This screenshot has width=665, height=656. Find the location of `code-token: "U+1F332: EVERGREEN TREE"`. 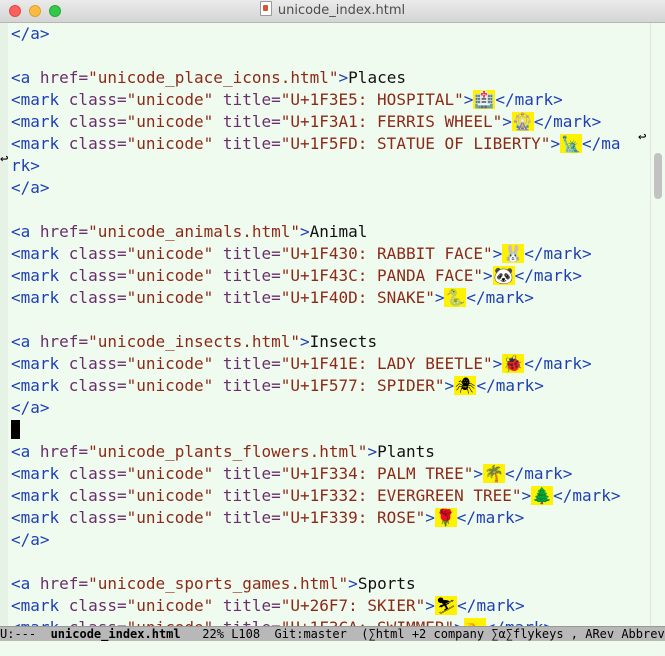

code-token: "U+1F332: EVERGREEN TREE" is located at coordinates (401, 495).